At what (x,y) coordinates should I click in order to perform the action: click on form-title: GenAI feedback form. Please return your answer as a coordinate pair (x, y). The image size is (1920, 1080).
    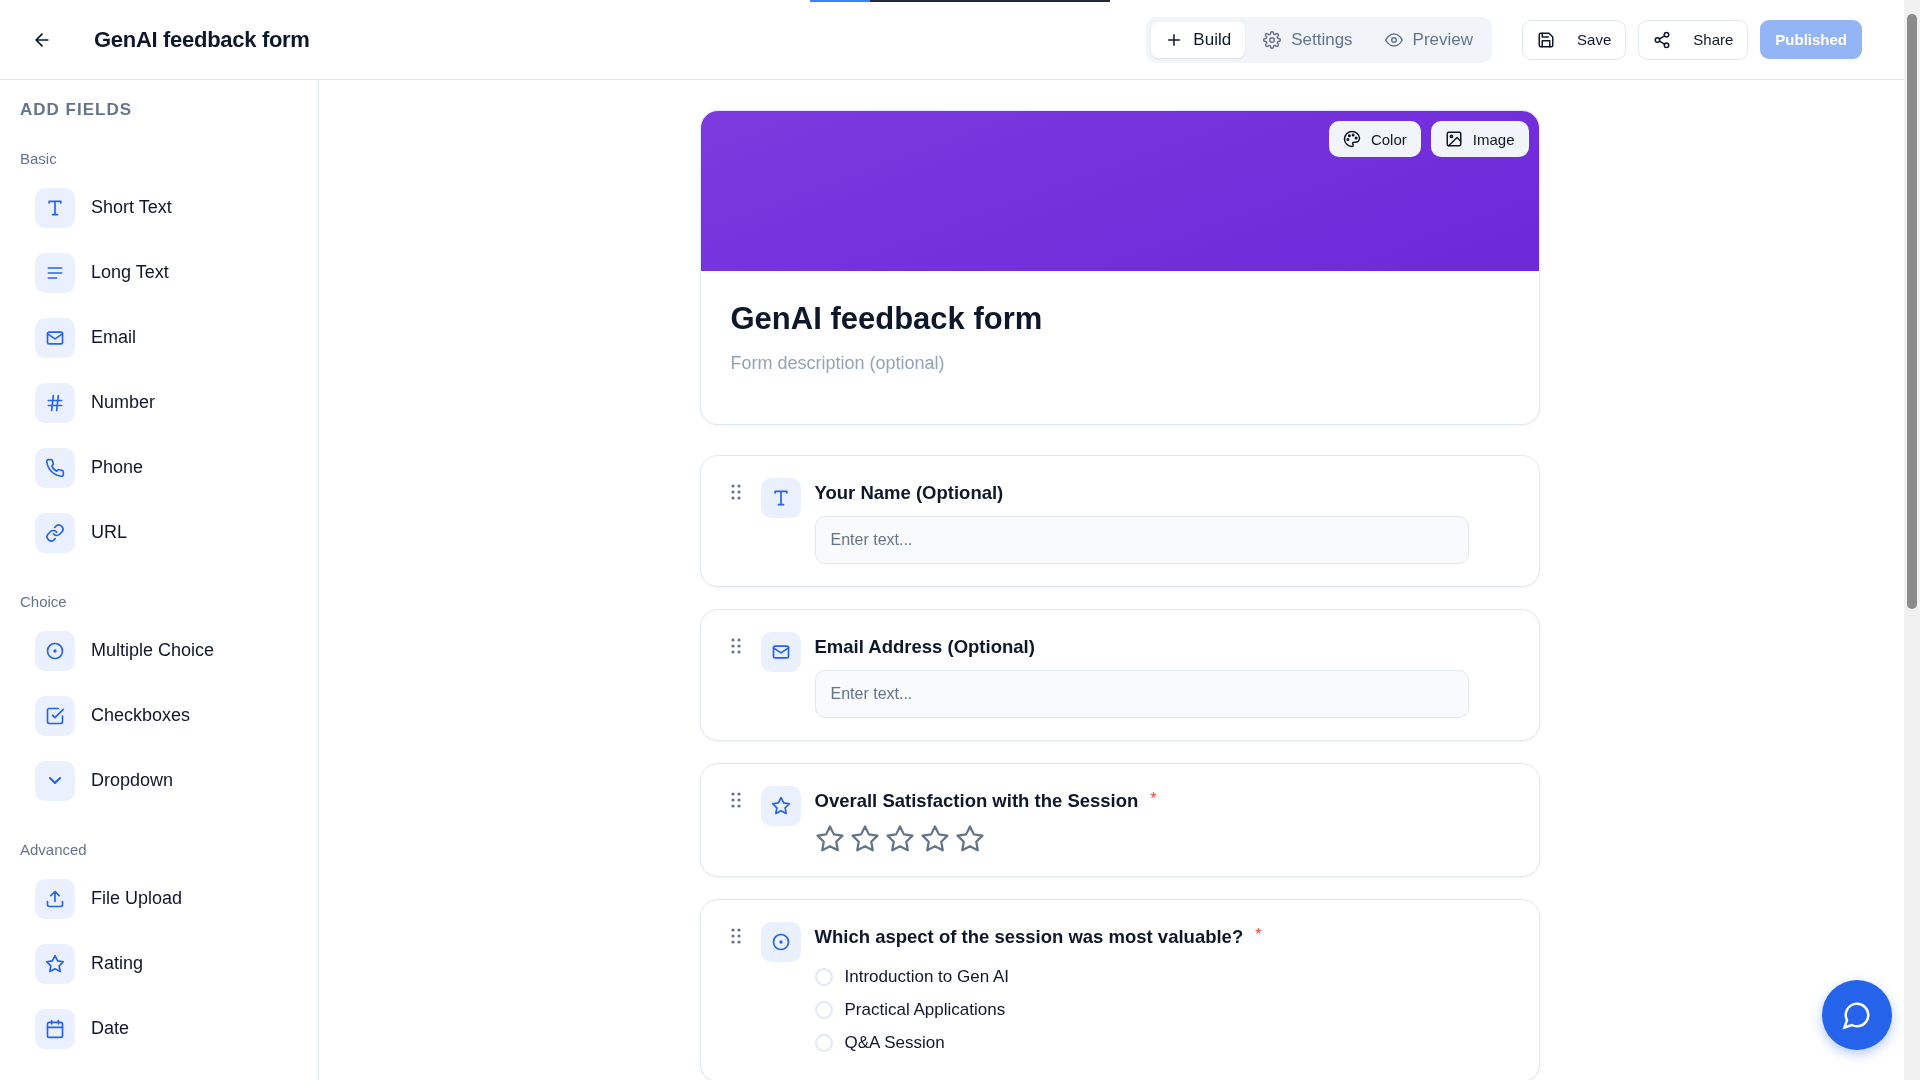
    Looking at the image, I should click on (887, 319).